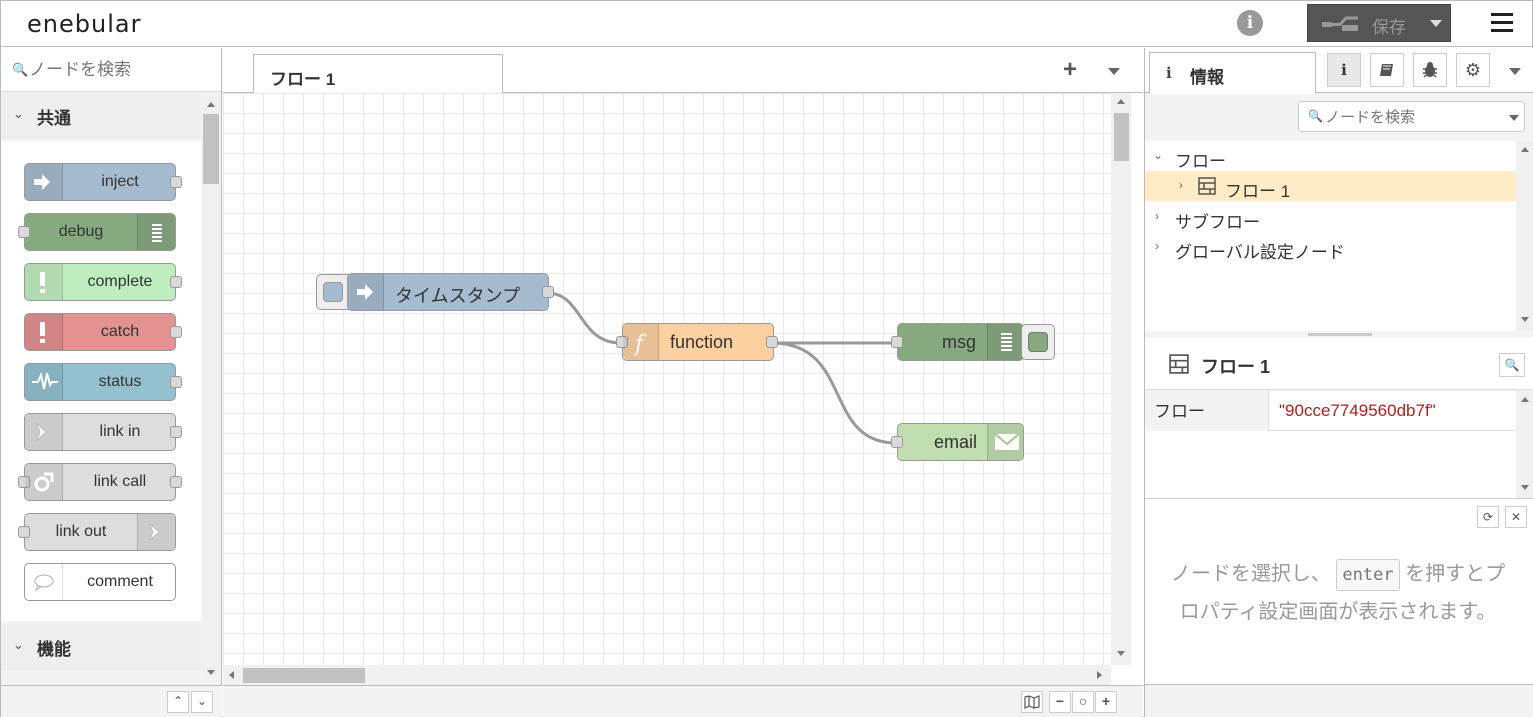 The width and height of the screenshot is (1533, 717). What do you see at coordinates (103, 332) in the screenshot?
I see `palette-node-catch: catch` at bounding box center [103, 332].